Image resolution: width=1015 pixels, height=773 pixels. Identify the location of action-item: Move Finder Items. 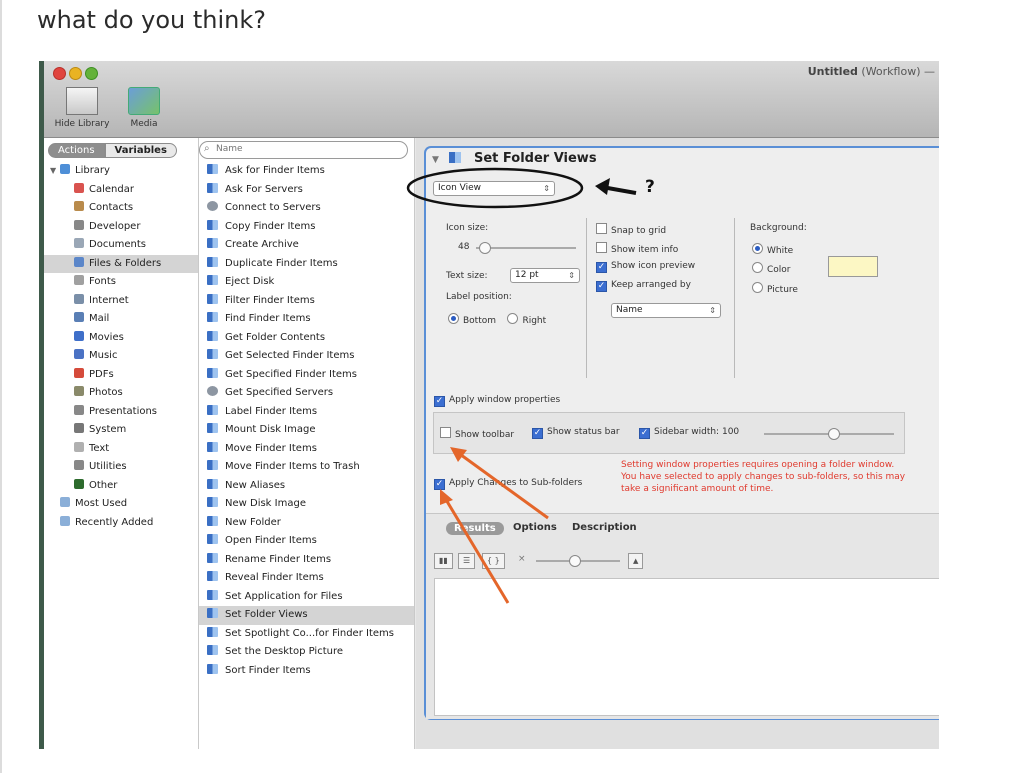
(306, 449).